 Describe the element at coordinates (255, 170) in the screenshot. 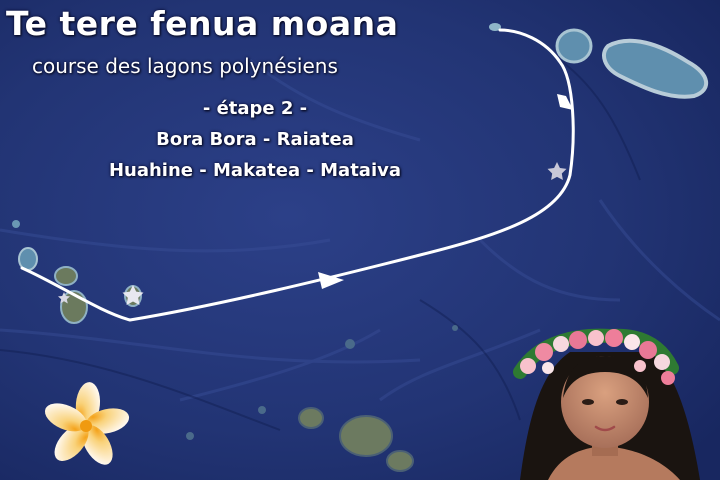

I see `stage-route-line-2: Huahine - Makatea - Mataiva` at that location.